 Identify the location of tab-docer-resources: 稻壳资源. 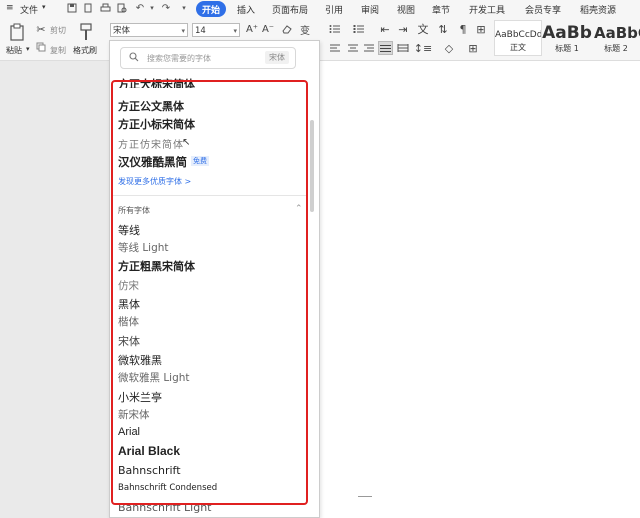
(598, 9).